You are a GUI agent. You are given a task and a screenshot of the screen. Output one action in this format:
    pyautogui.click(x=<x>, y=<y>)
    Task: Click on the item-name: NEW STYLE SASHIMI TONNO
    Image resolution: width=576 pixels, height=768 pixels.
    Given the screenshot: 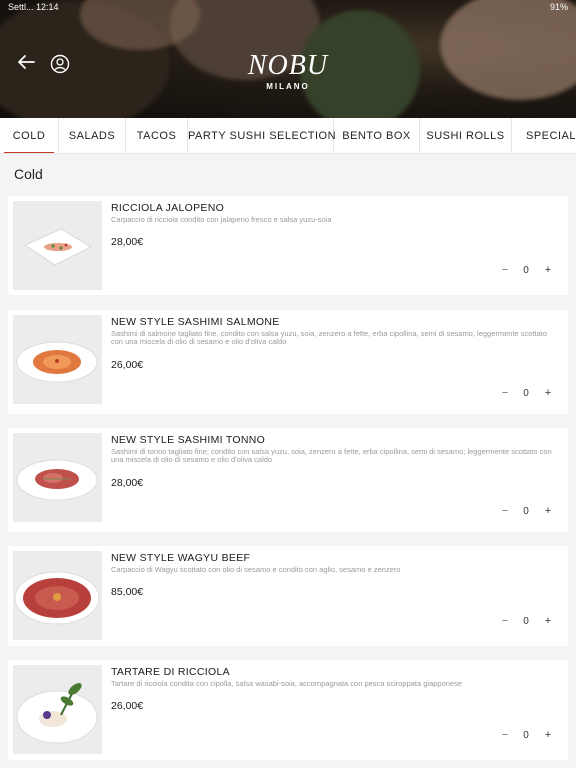 What is the action you would take?
    pyautogui.click(x=188, y=440)
    